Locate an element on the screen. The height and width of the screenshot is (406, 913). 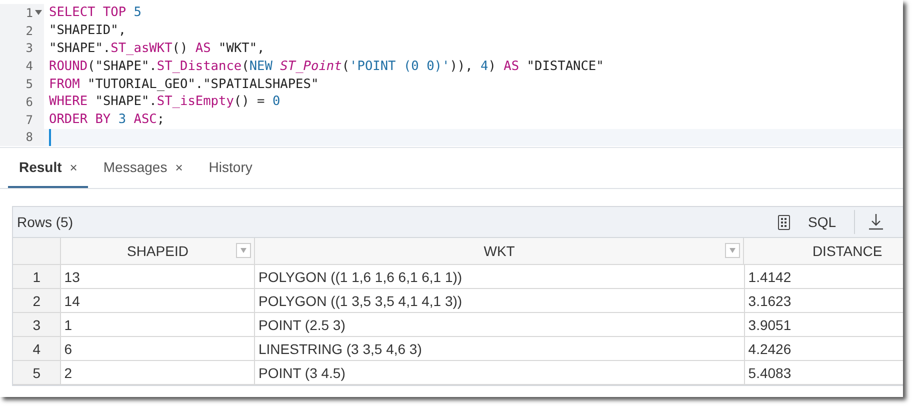
table-cell: 6 is located at coordinates (158, 348).